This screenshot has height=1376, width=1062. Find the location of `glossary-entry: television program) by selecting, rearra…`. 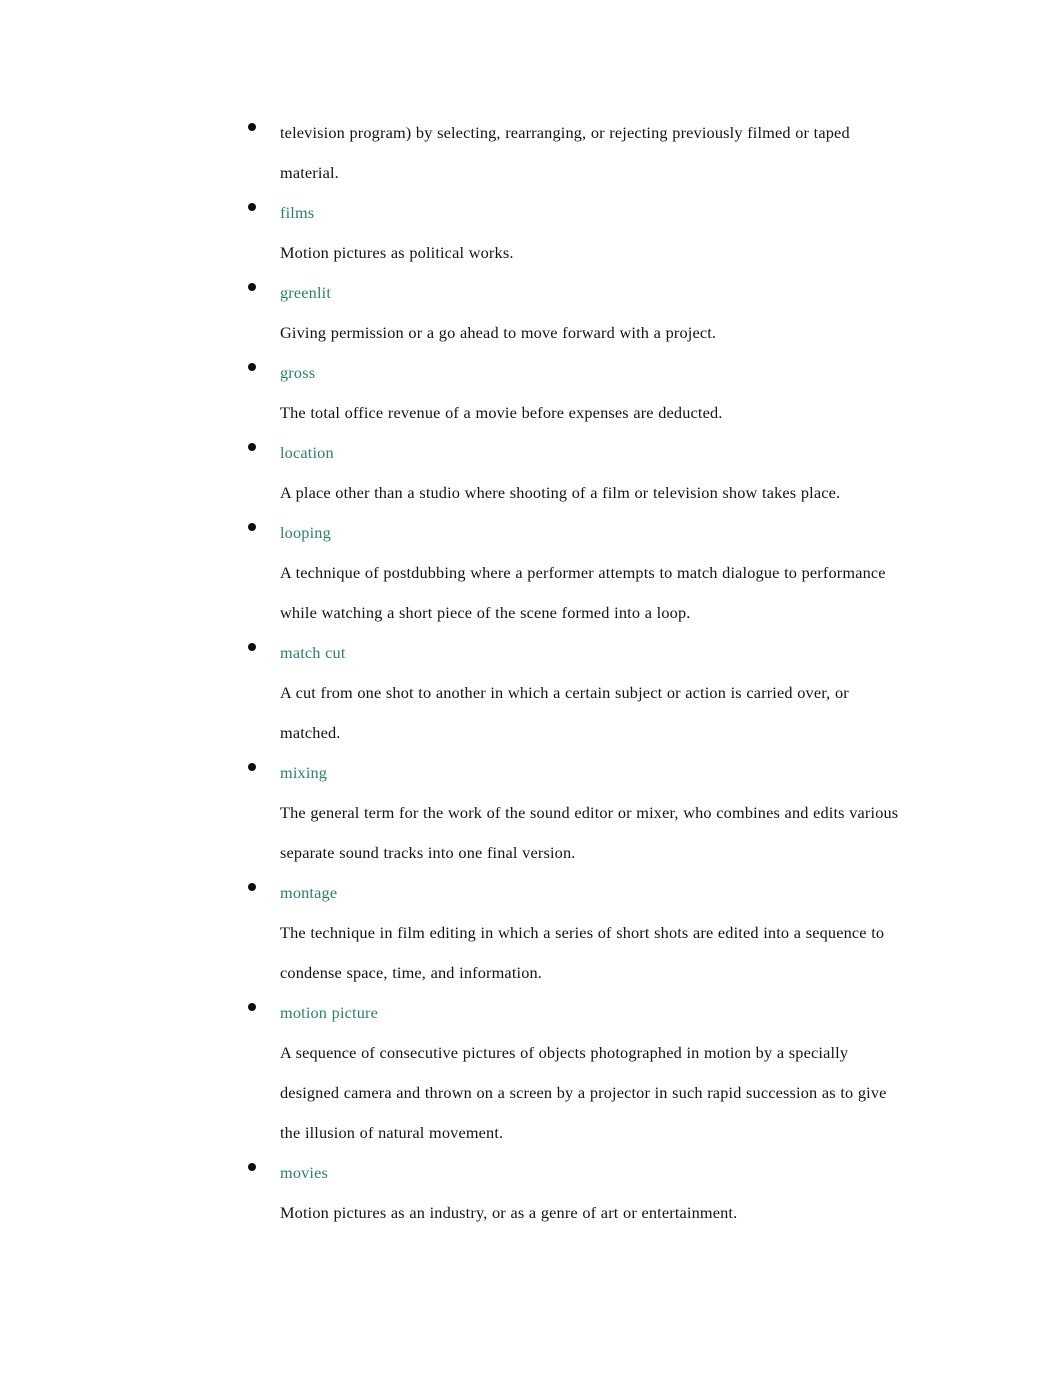

glossary-entry: television program) by selecting, rearra… is located at coordinates (551, 153).